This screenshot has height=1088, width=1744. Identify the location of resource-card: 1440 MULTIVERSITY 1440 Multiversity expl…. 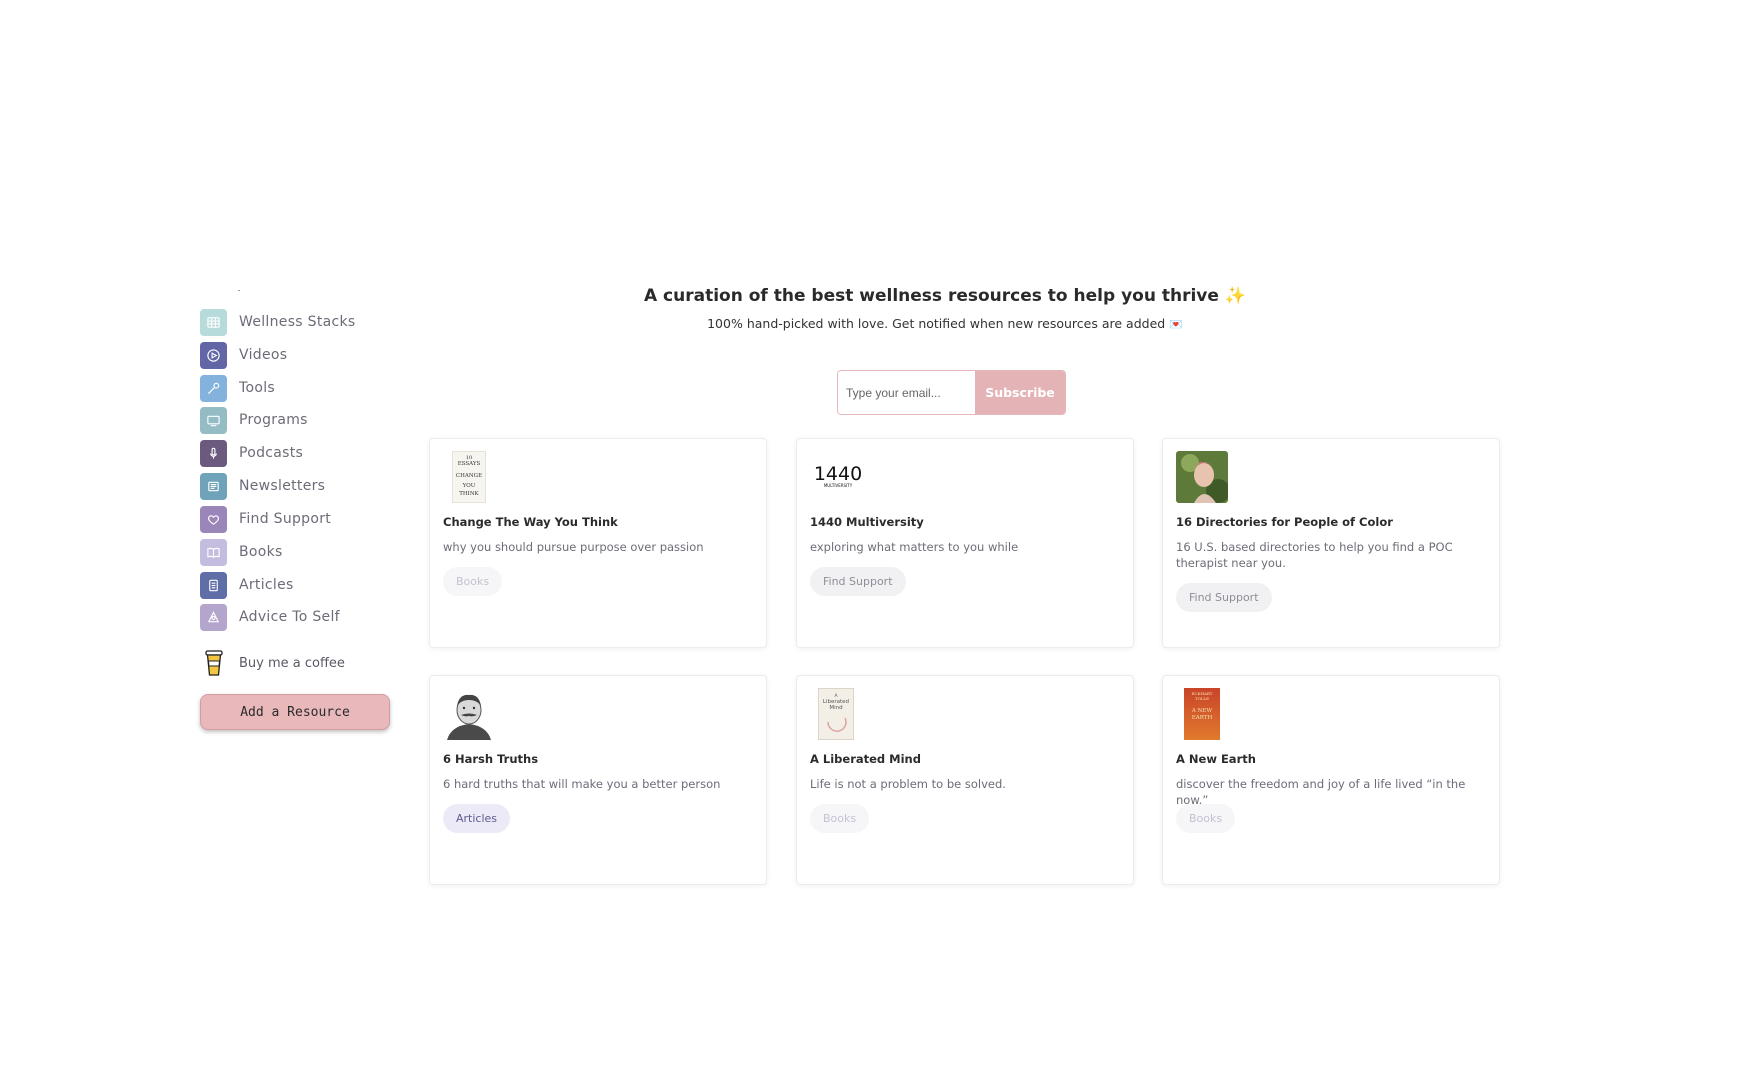
(965, 543).